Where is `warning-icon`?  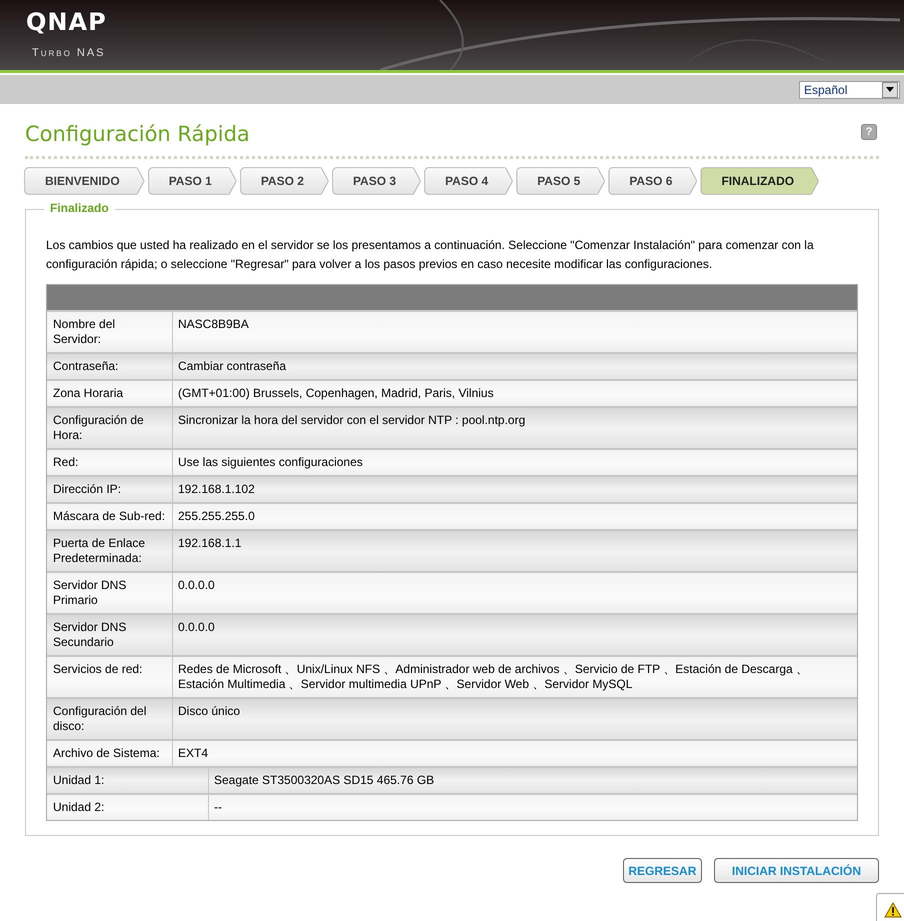
warning-icon is located at coordinates (893, 910).